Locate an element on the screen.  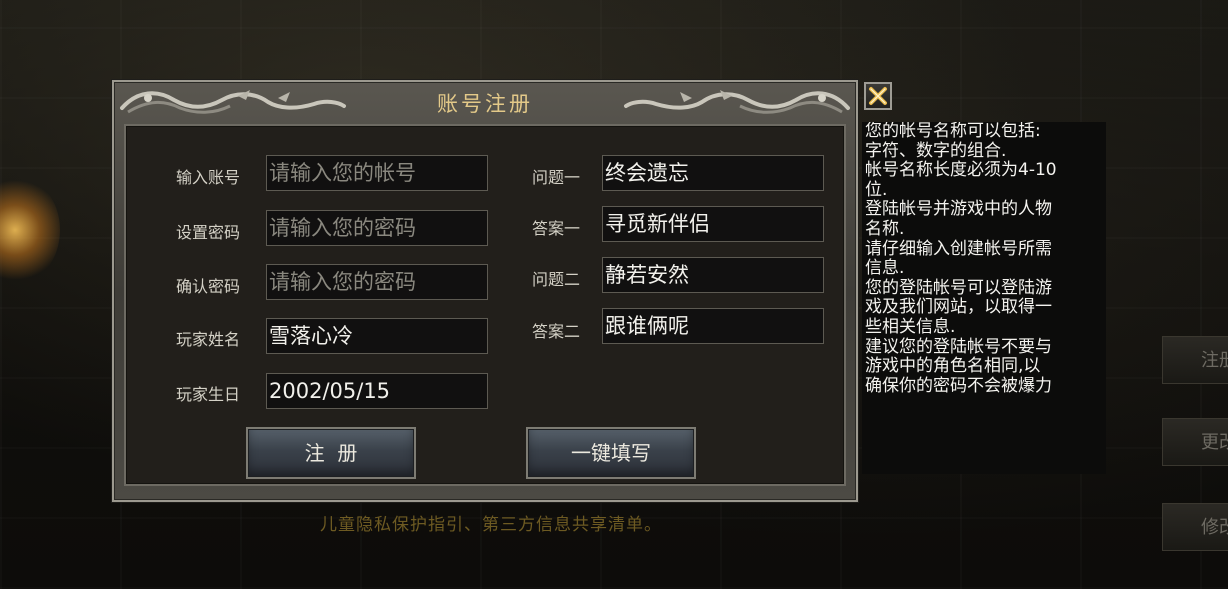
help-line: 游戏中的角色名相同,以 is located at coordinates (953, 366).